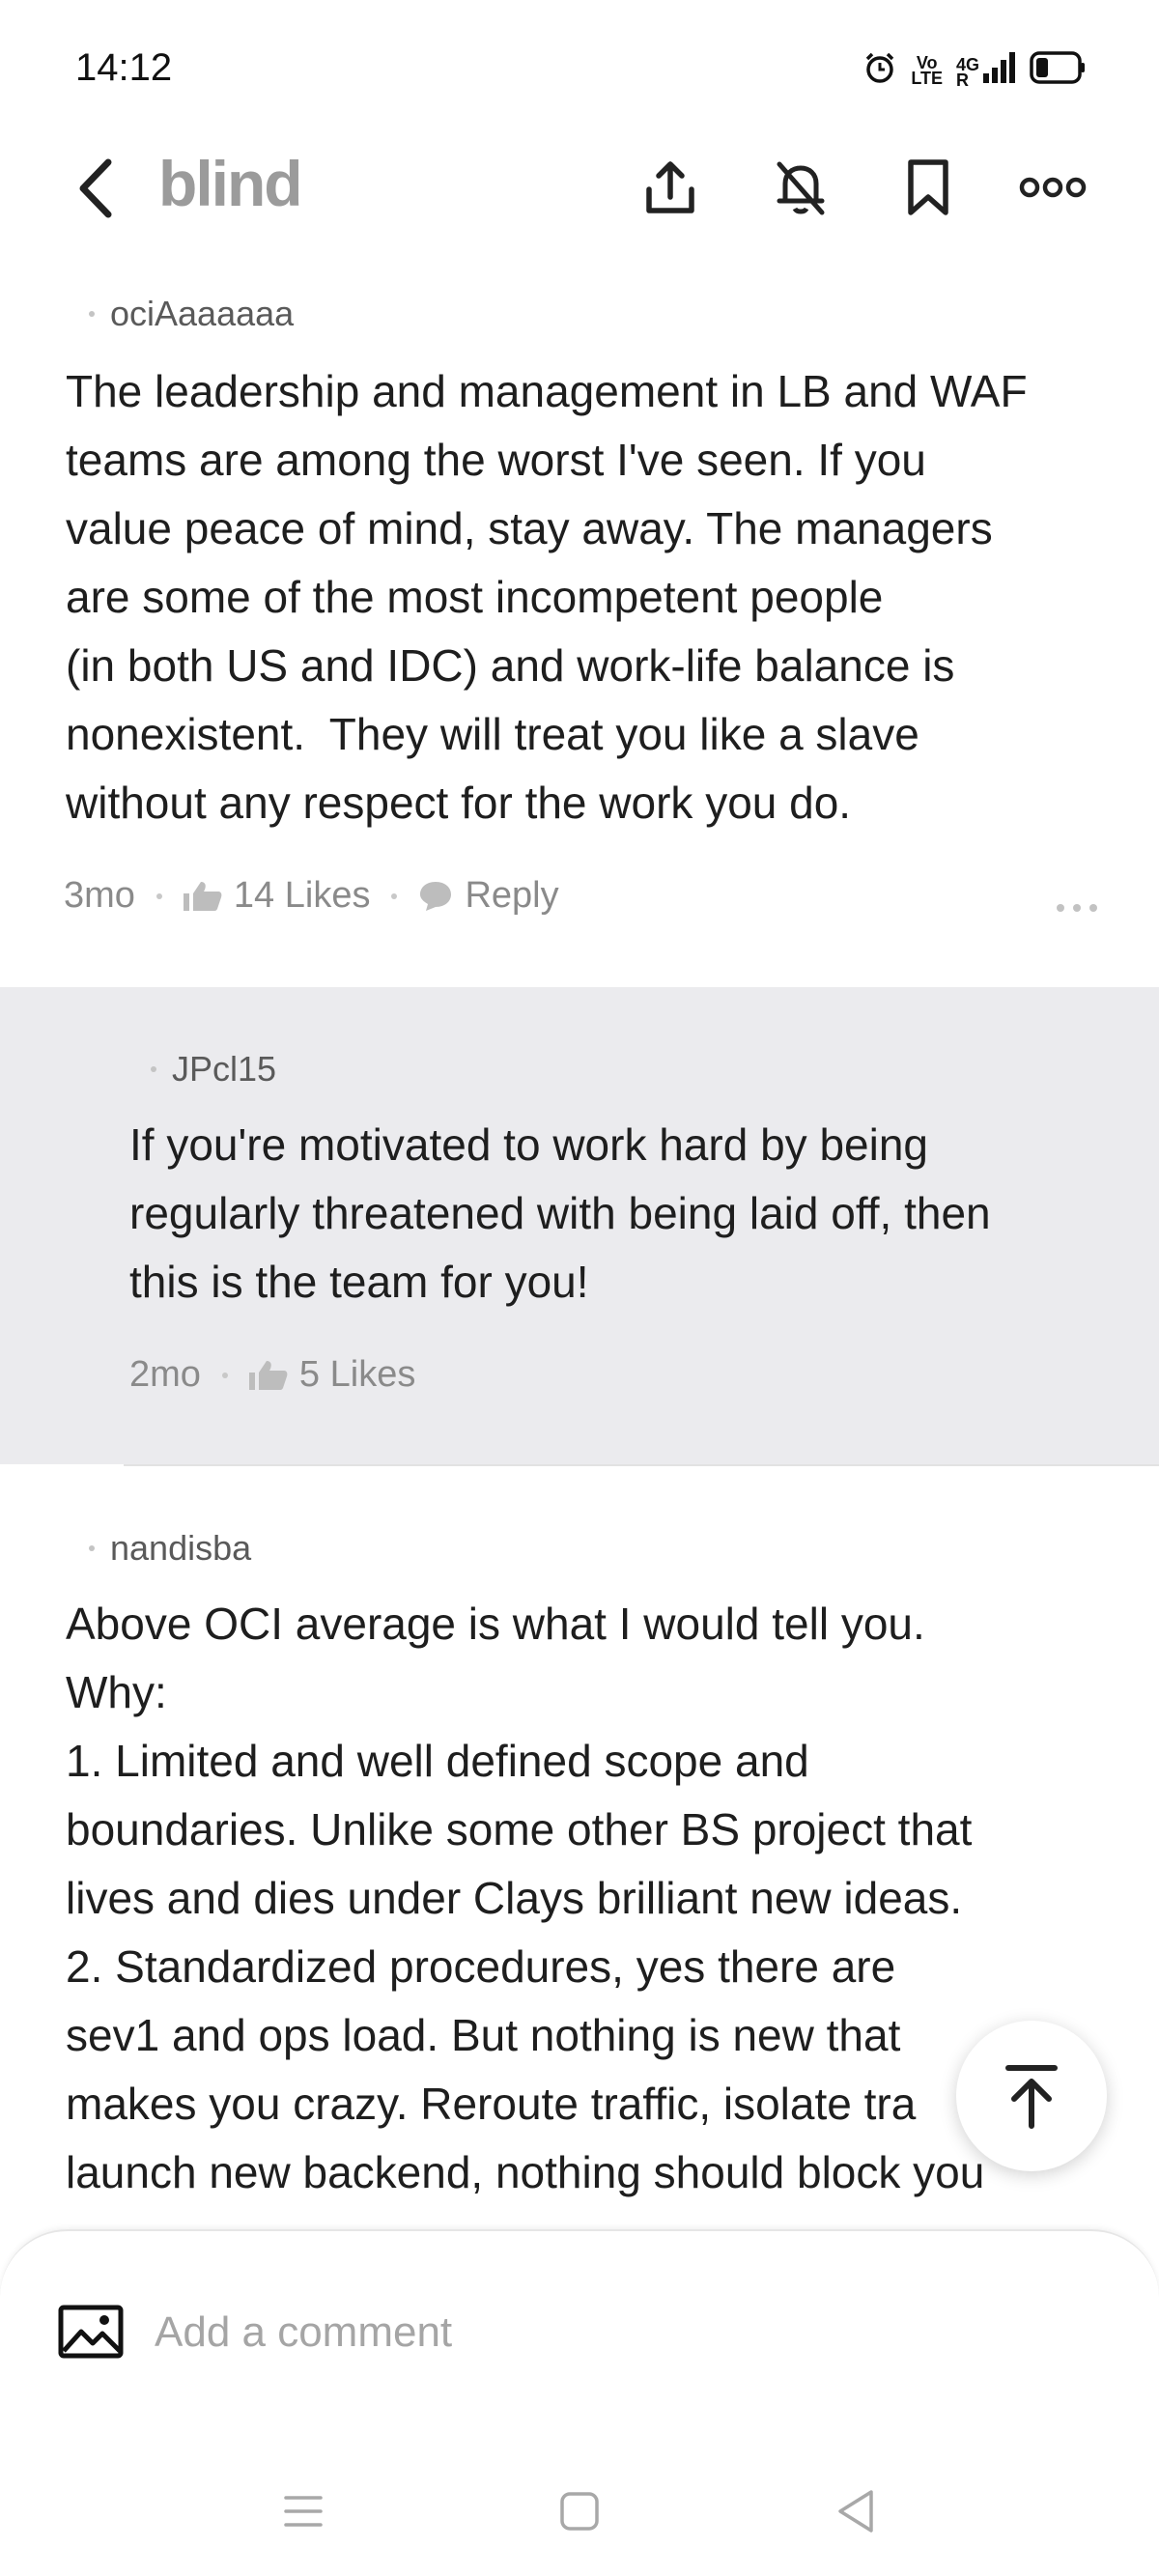  What do you see at coordinates (579, 188) in the screenshot?
I see `app-header: blind` at bounding box center [579, 188].